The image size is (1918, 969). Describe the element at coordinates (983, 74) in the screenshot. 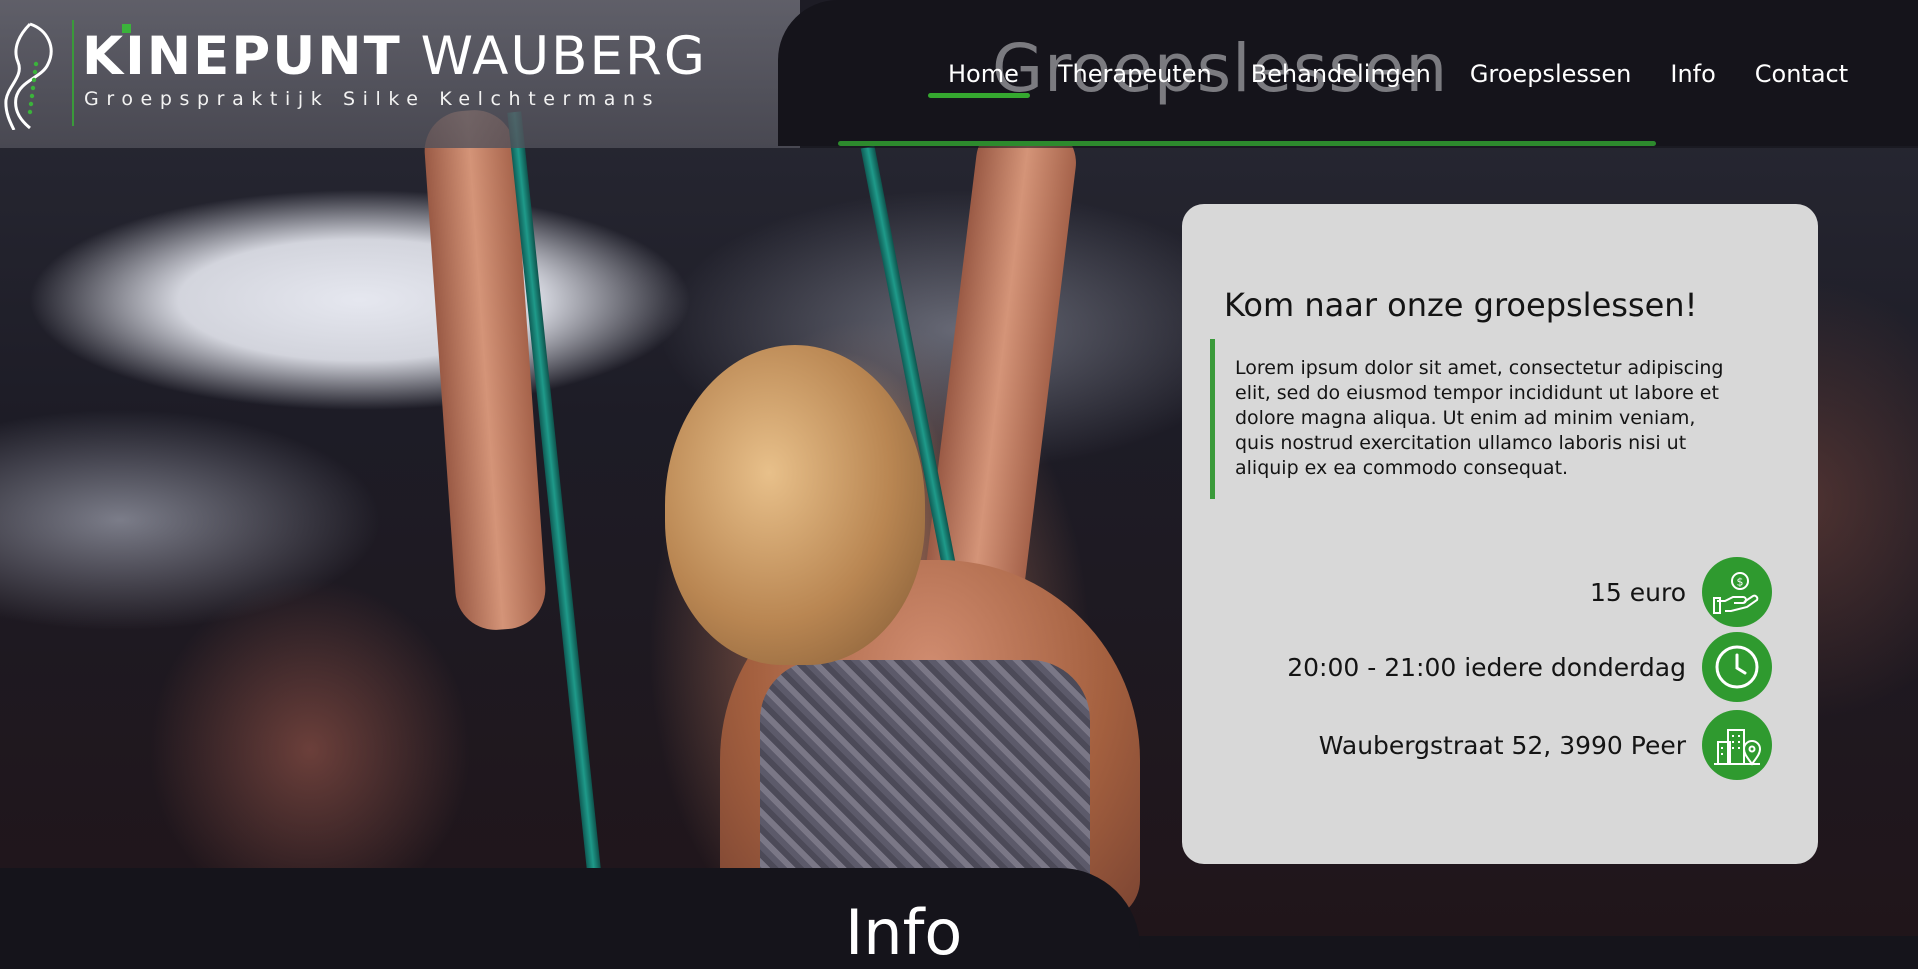

I see `nav-item-home: Home` at that location.